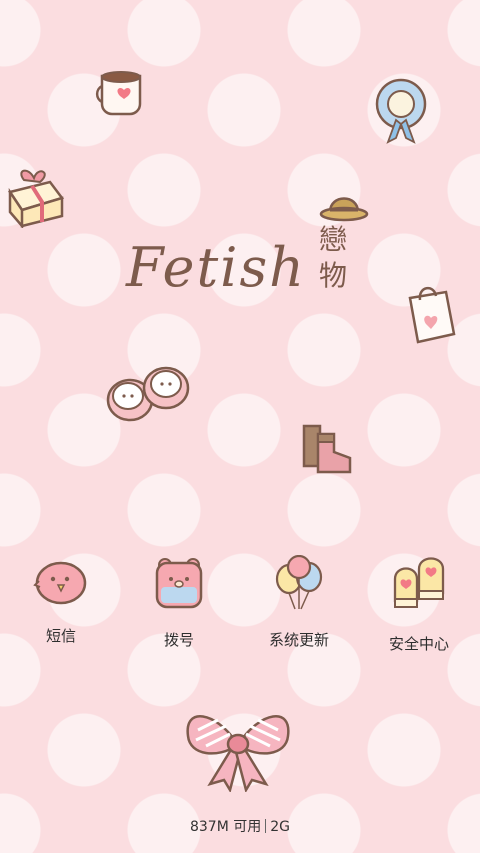 The height and width of the screenshot is (853, 480). What do you see at coordinates (432, 315) in the screenshot?
I see `shopping-bag-icon` at bounding box center [432, 315].